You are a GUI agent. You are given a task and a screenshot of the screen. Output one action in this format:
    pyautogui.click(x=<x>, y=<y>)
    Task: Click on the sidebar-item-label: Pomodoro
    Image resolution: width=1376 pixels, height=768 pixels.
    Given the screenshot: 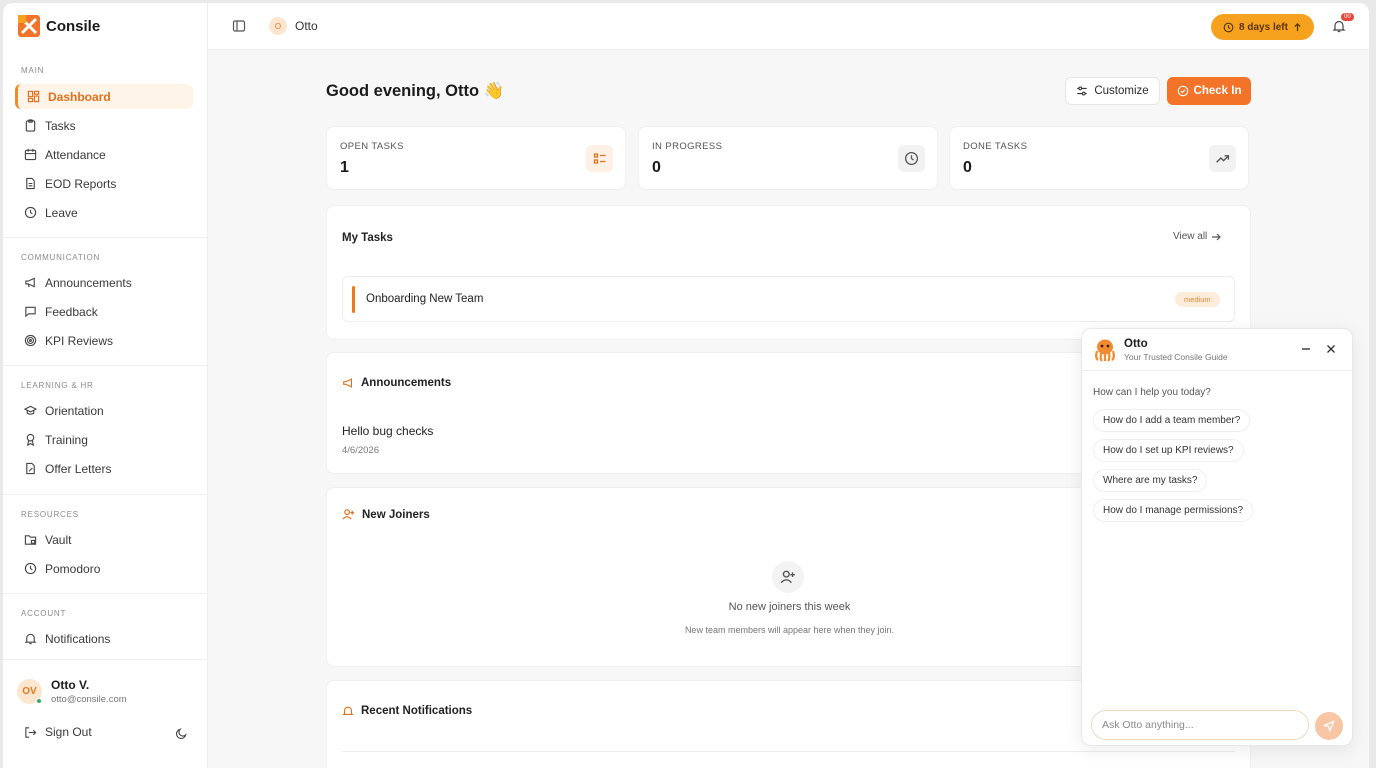 What is the action you would take?
    pyautogui.click(x=73, y=568)
    